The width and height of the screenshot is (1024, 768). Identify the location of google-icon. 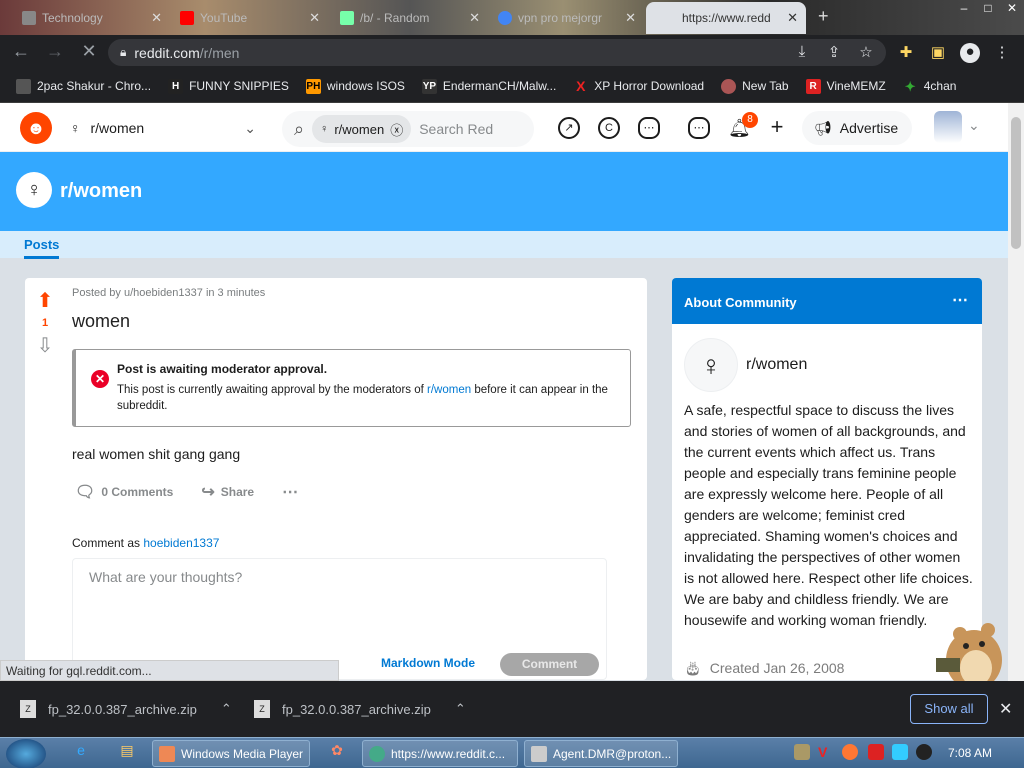
(505, 18).